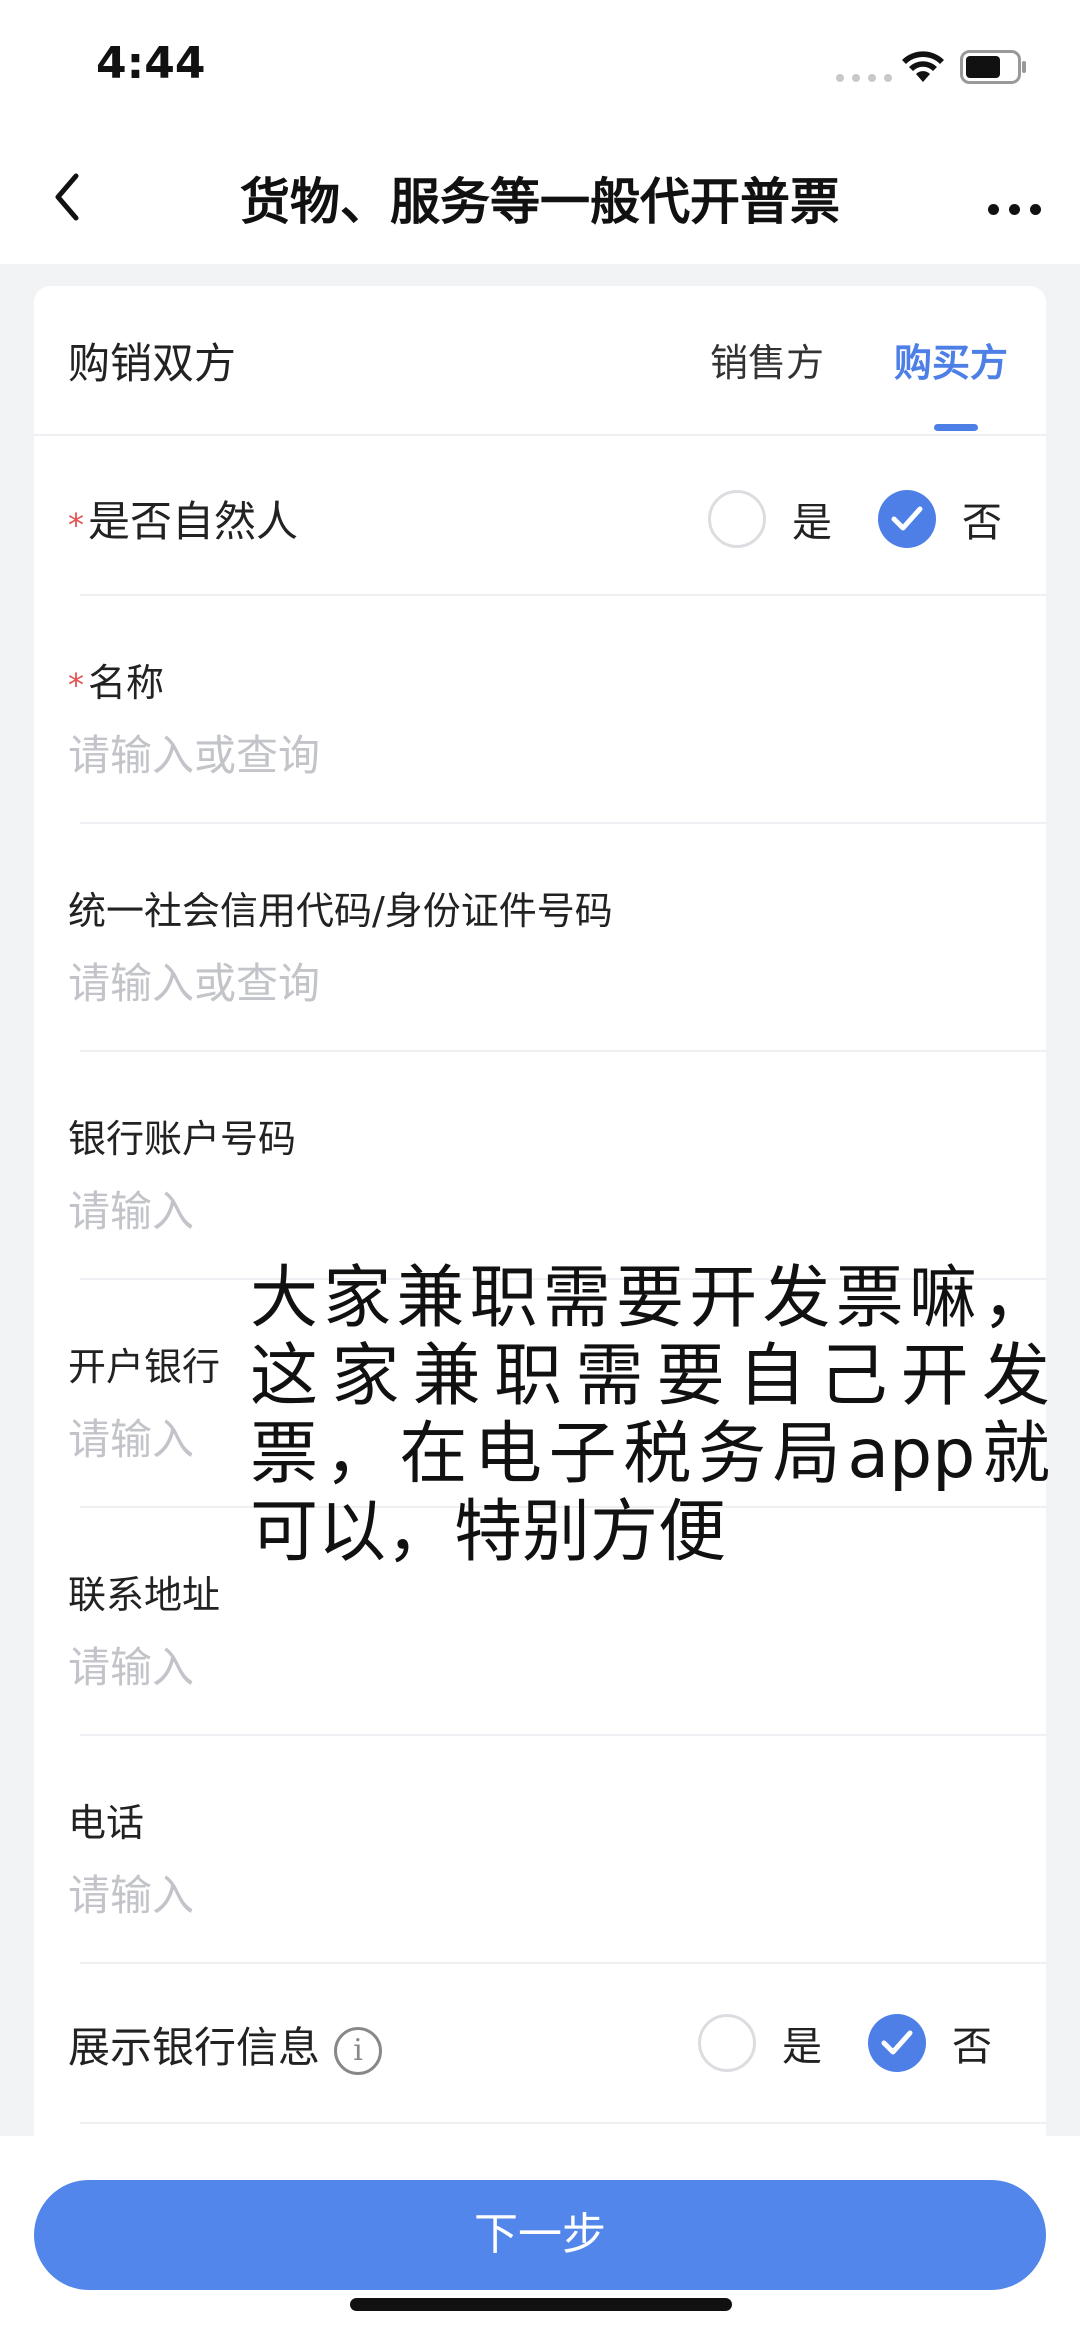 The image size is (1080, 2337). What do you see at coordinates (1014, 209) in the screenshot?
I see `more-icon` at bounding box center [1014, 209].